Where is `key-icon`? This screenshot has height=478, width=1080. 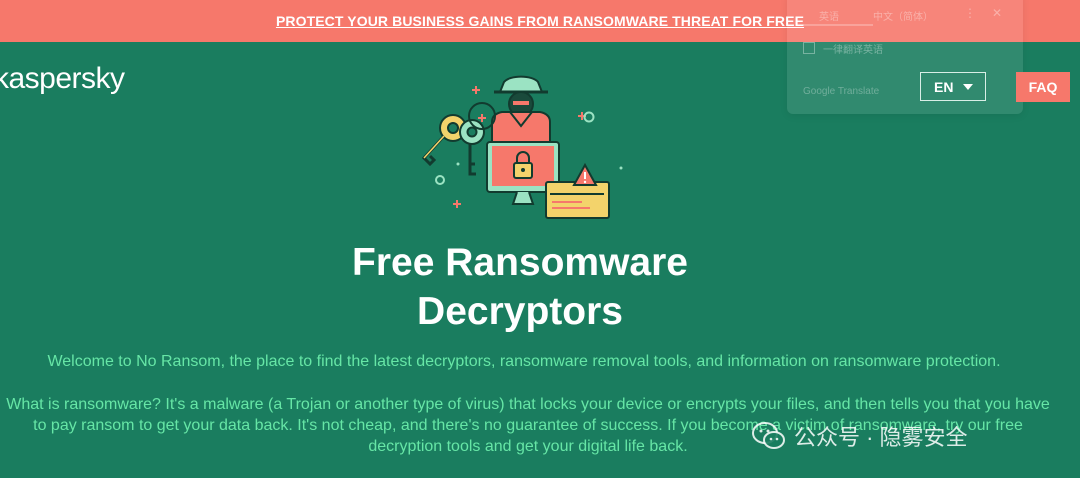 key-icon is located at coordinates (458, 139).